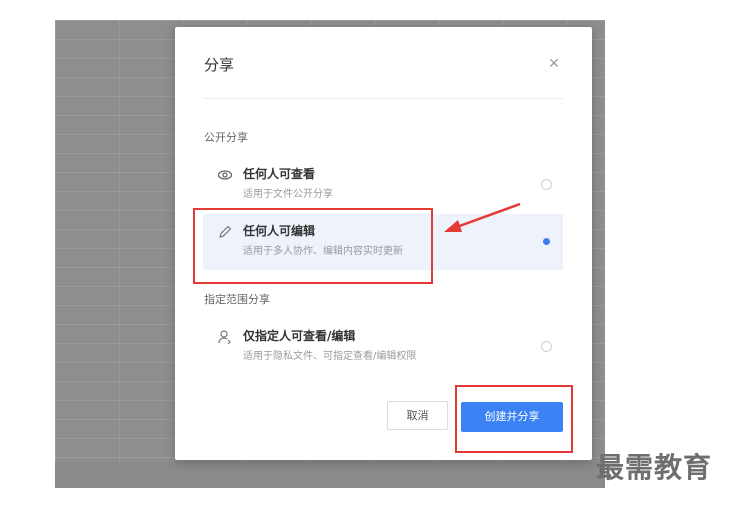 This screenshot has width=738, height=505. Describe the element at coordinates (313, 246) in the screenshot. I see `highlight-box-edit-option` at that location.